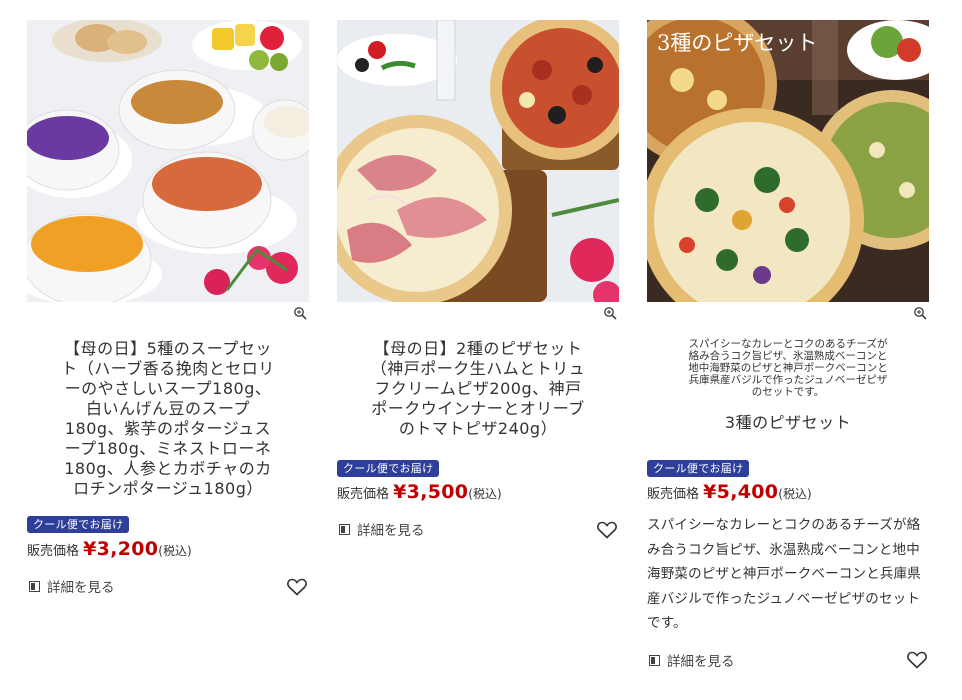  I want to click on price-value: ¥3,200, so click(121, 549).